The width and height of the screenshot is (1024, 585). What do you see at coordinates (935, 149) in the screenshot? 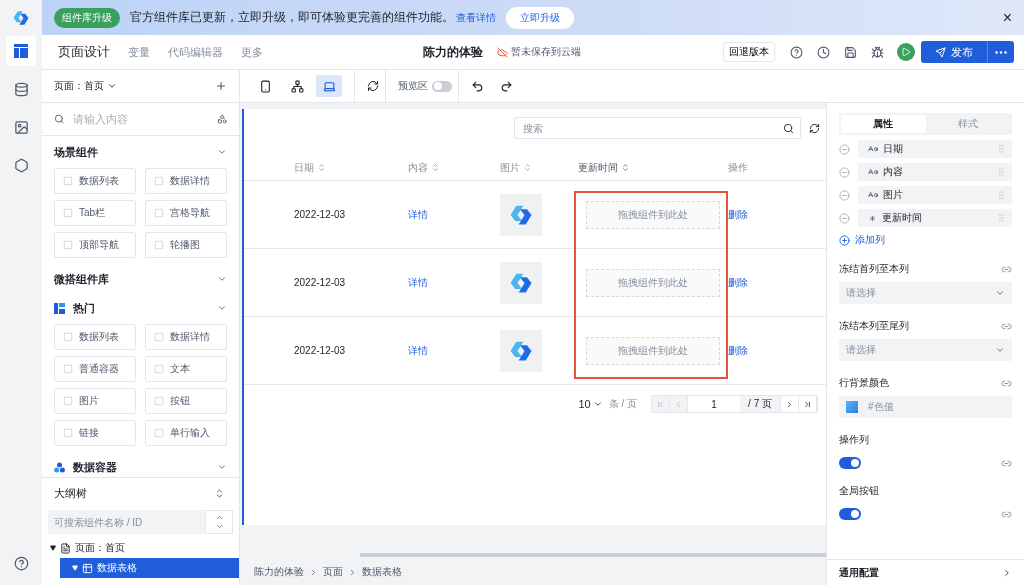
I see `column-item: 日期` at bounding box center [935, 149].